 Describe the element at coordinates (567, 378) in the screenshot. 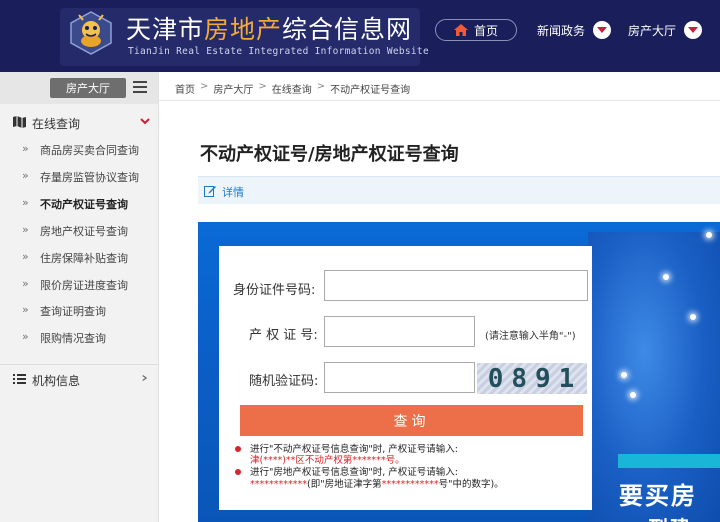

I see `captcha-digit: 1` at that location.